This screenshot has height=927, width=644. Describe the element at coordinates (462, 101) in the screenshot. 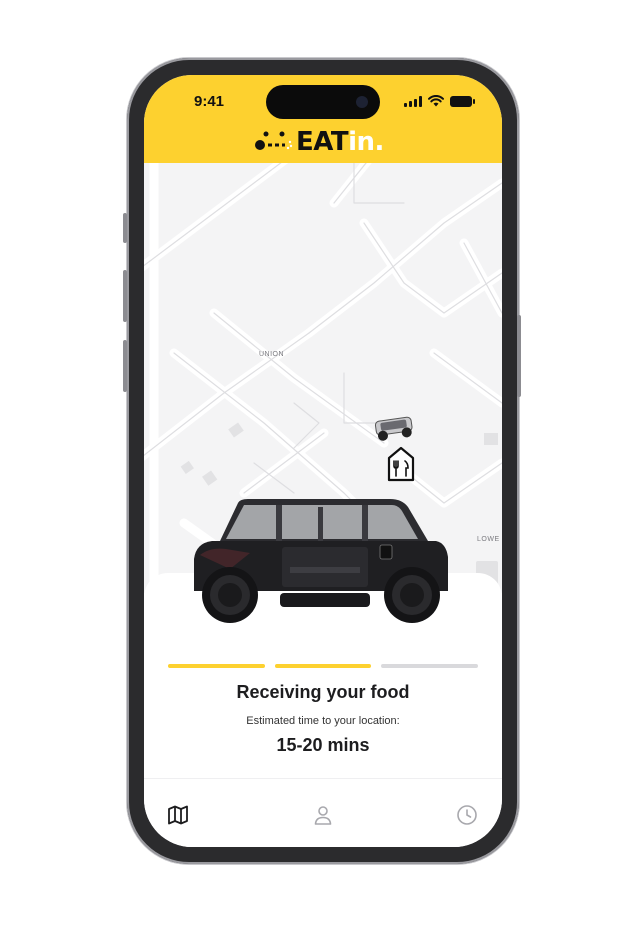

I see `battery-icon` at that location.